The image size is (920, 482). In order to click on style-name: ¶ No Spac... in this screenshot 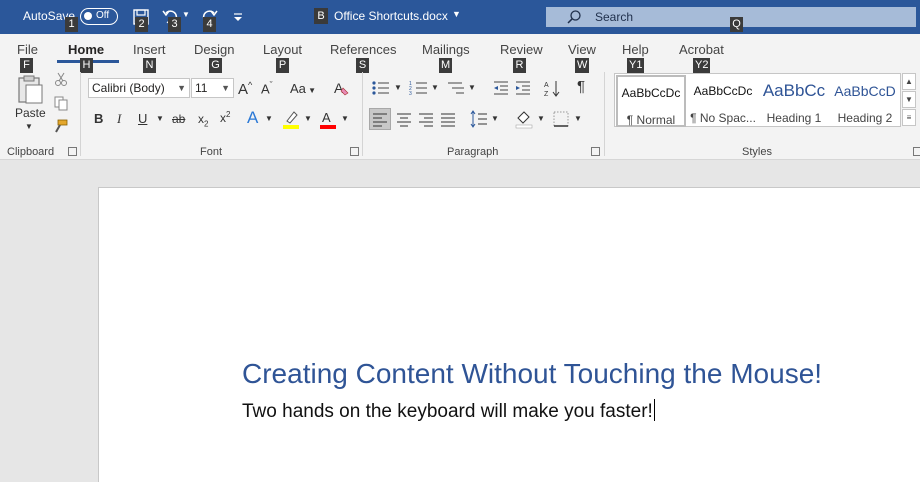, I will do `click(723, 118)`.